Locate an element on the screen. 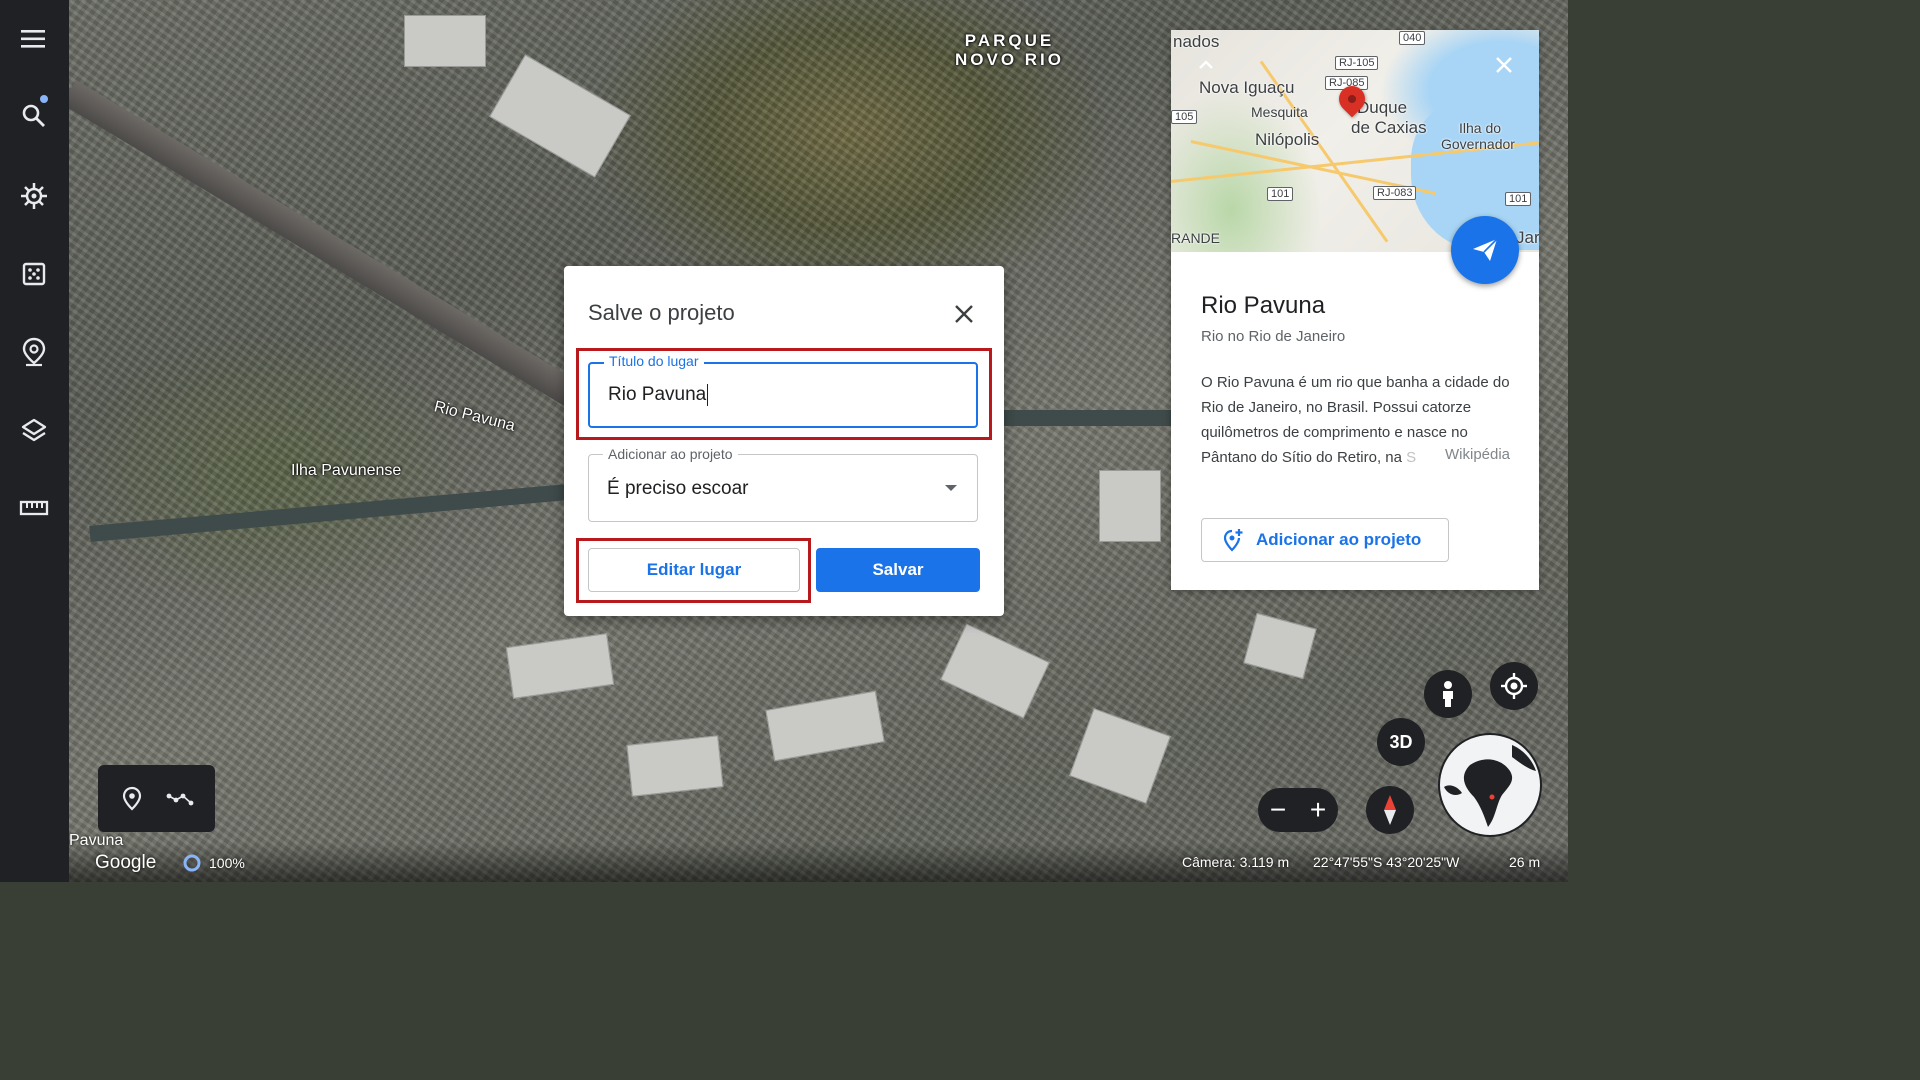 The image size is (1920, 1080). place-title-input: Rio Pavuna is located at coordinates (658, 395).